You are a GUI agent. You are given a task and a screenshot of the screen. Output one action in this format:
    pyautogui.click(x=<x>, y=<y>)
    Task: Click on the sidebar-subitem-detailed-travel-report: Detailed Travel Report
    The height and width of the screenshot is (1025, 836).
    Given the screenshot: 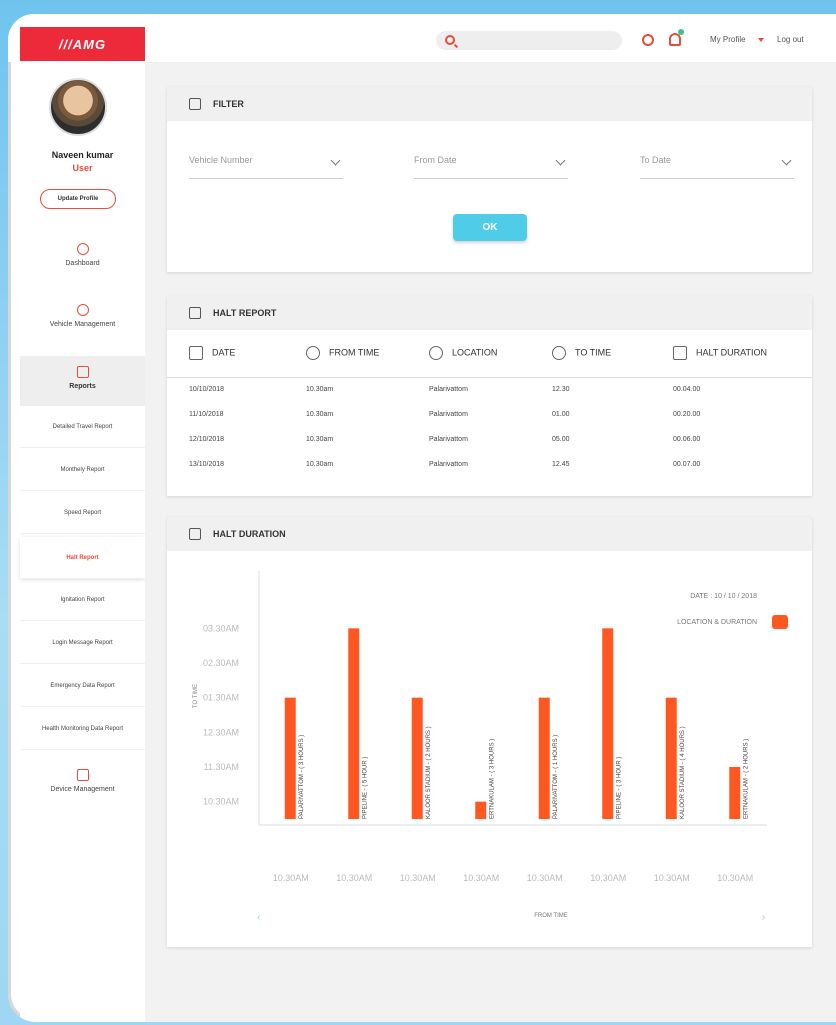 What is the action you would take?
    pyautogui.click(x=82, y=427)
    